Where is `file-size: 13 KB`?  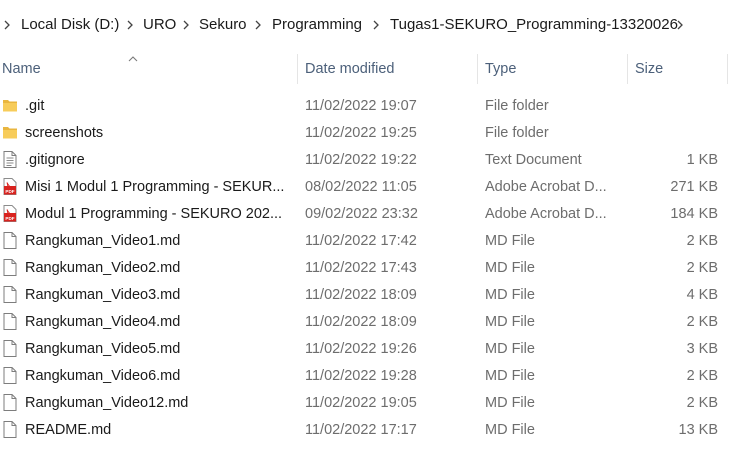
file-size: 13 KB is located at coordinates (698, 430).